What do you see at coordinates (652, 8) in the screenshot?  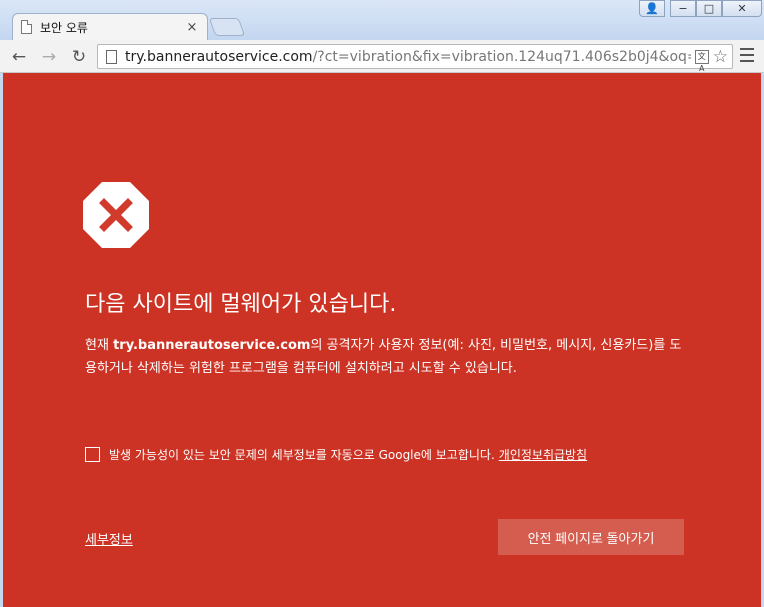 I see `user-icon: 👤` at bounding box center [652, 8].